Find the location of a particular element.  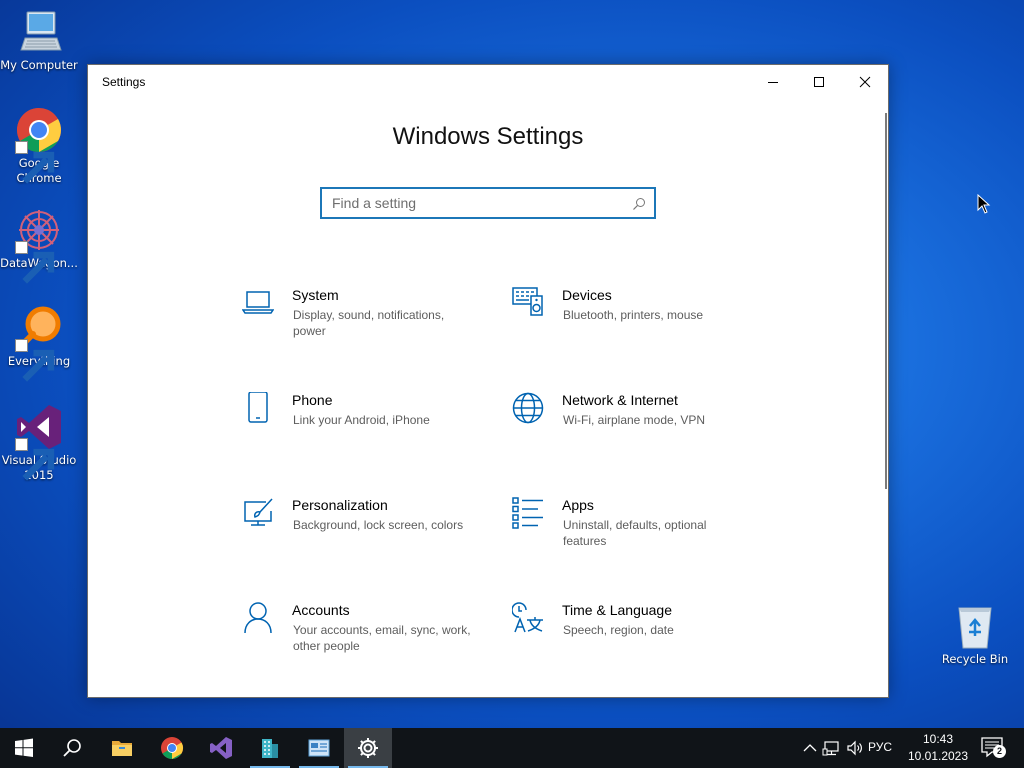

tile-title: Personalization is located at coordinates (340, 505).